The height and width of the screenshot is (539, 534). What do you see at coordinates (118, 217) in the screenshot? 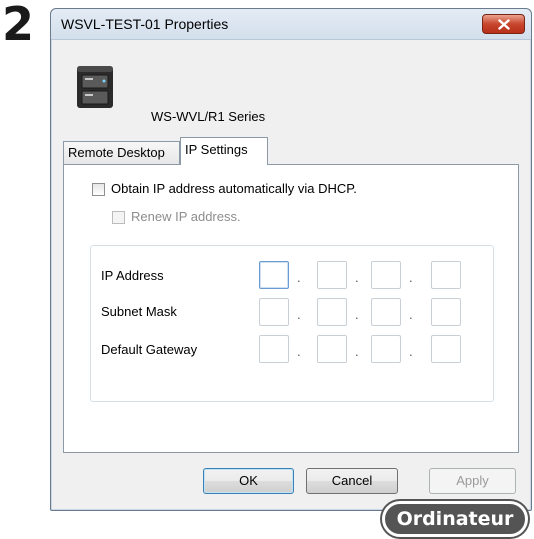
I see `renew-ip-checkbox` at bounding box center [118, 217].